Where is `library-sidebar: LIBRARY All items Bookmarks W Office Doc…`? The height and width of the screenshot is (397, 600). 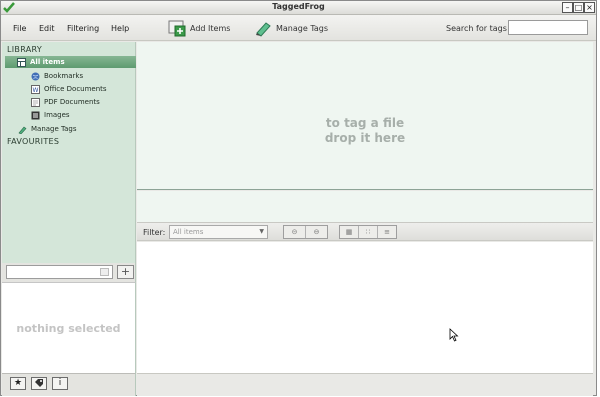 library-sidebar: LIBRARY All items Bookmarks W Office Doc… is located at coordinates (69, 152).